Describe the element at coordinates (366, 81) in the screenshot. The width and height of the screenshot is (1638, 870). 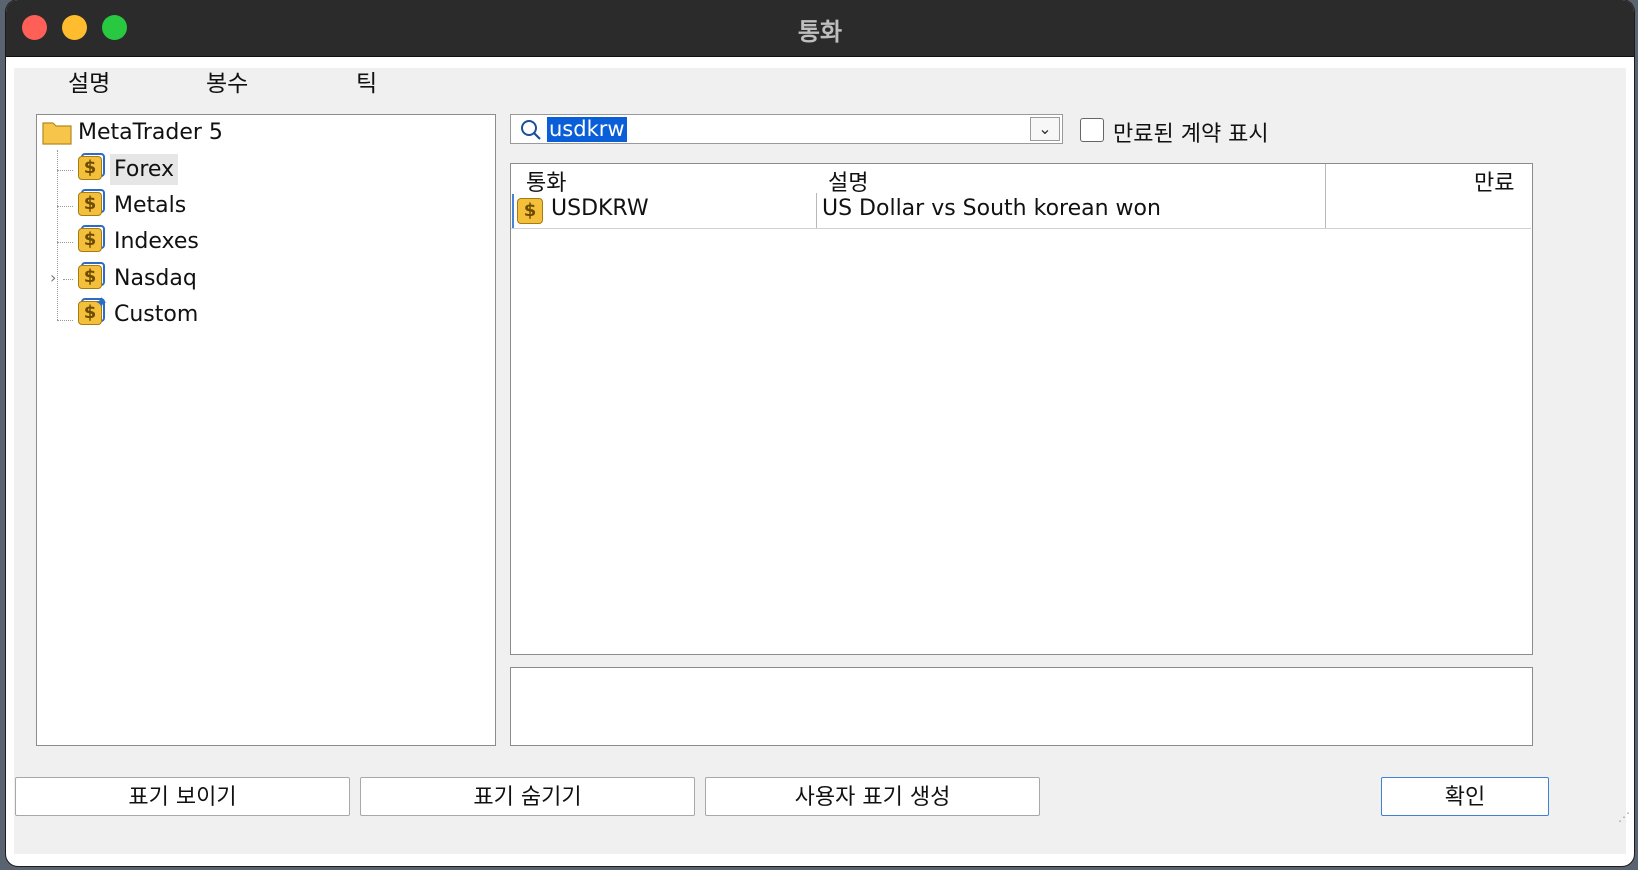
I see `tab-ticks: 틱` at that location.